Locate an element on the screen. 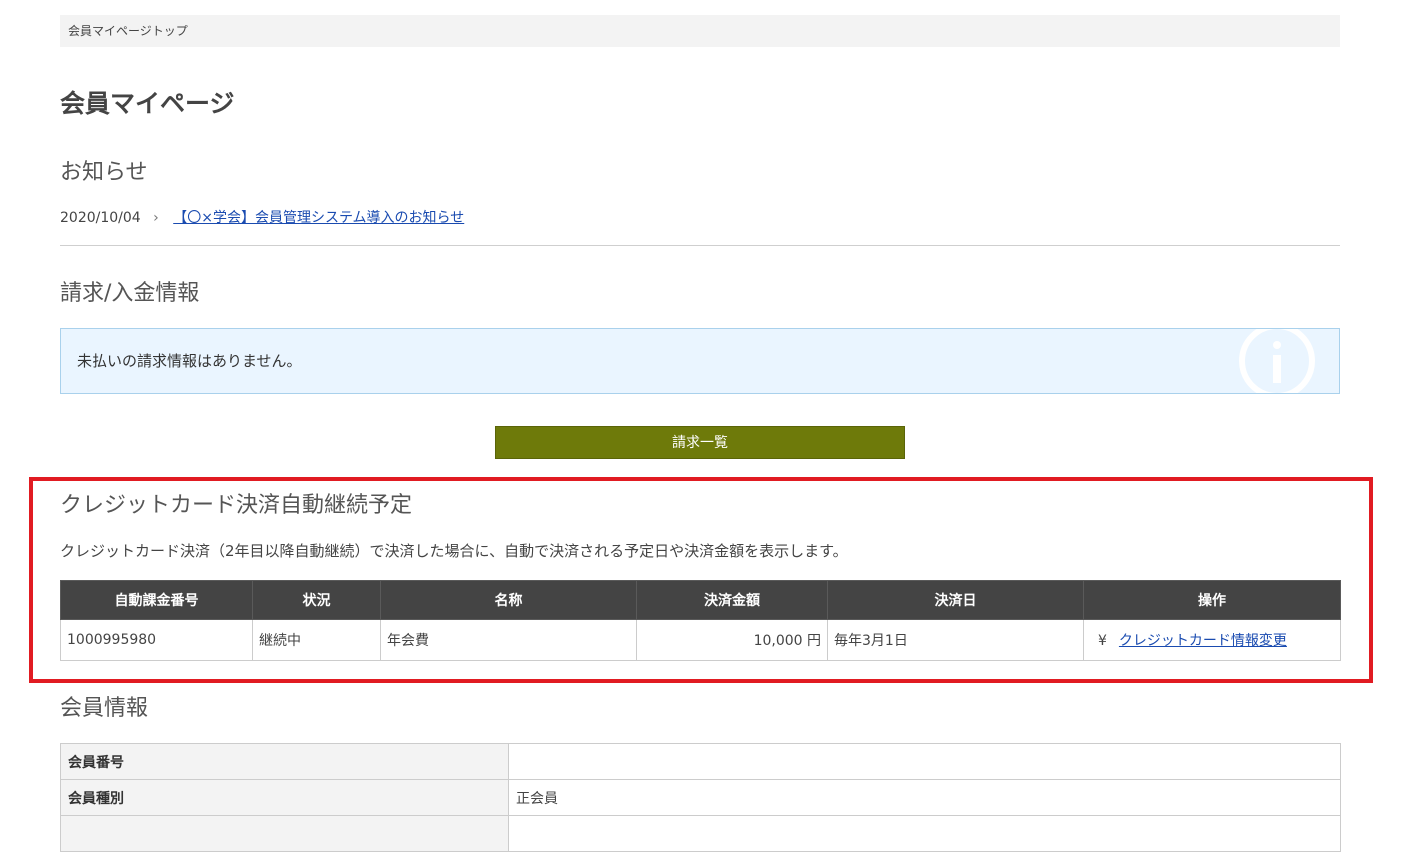  news-item: 2020/10/04 › 【〇×学会】会員管理システム導入のお知らせ is located at coordinates (262, 218).